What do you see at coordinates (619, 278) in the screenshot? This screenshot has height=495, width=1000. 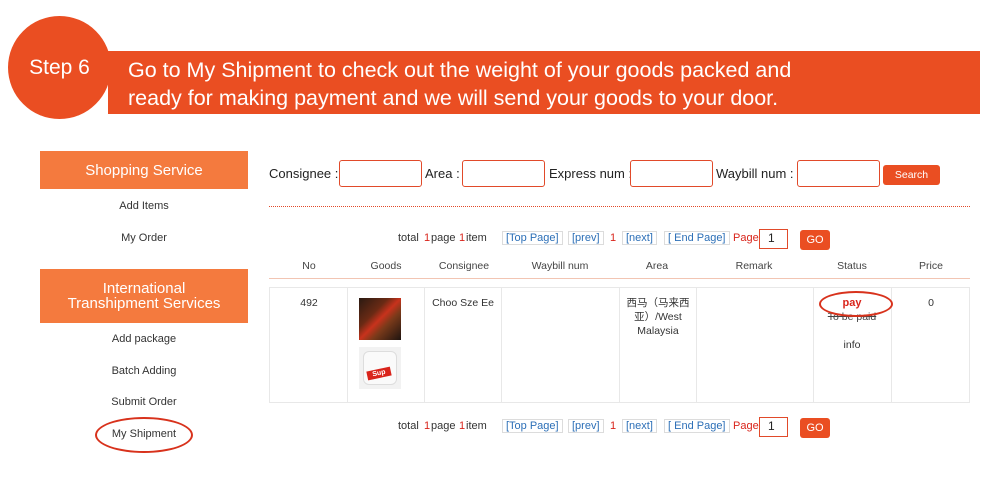 I see `table-header-divider` at bounding box center [619, 278].